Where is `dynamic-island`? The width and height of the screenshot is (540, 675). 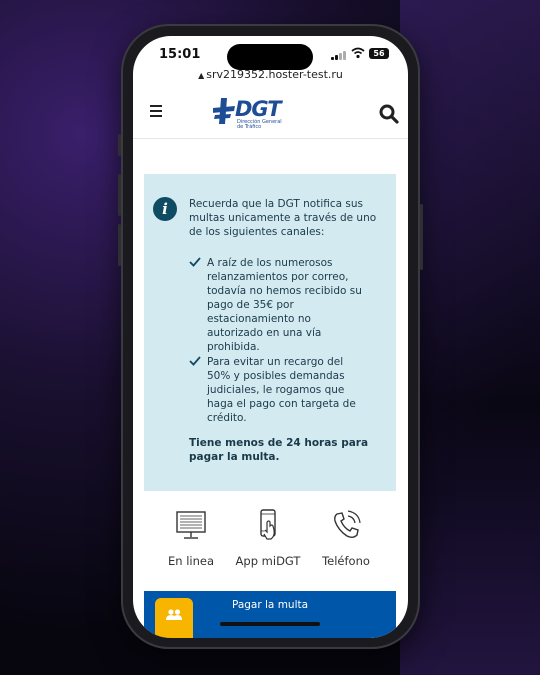
dynamic-island is located at coordinates (270, 57).